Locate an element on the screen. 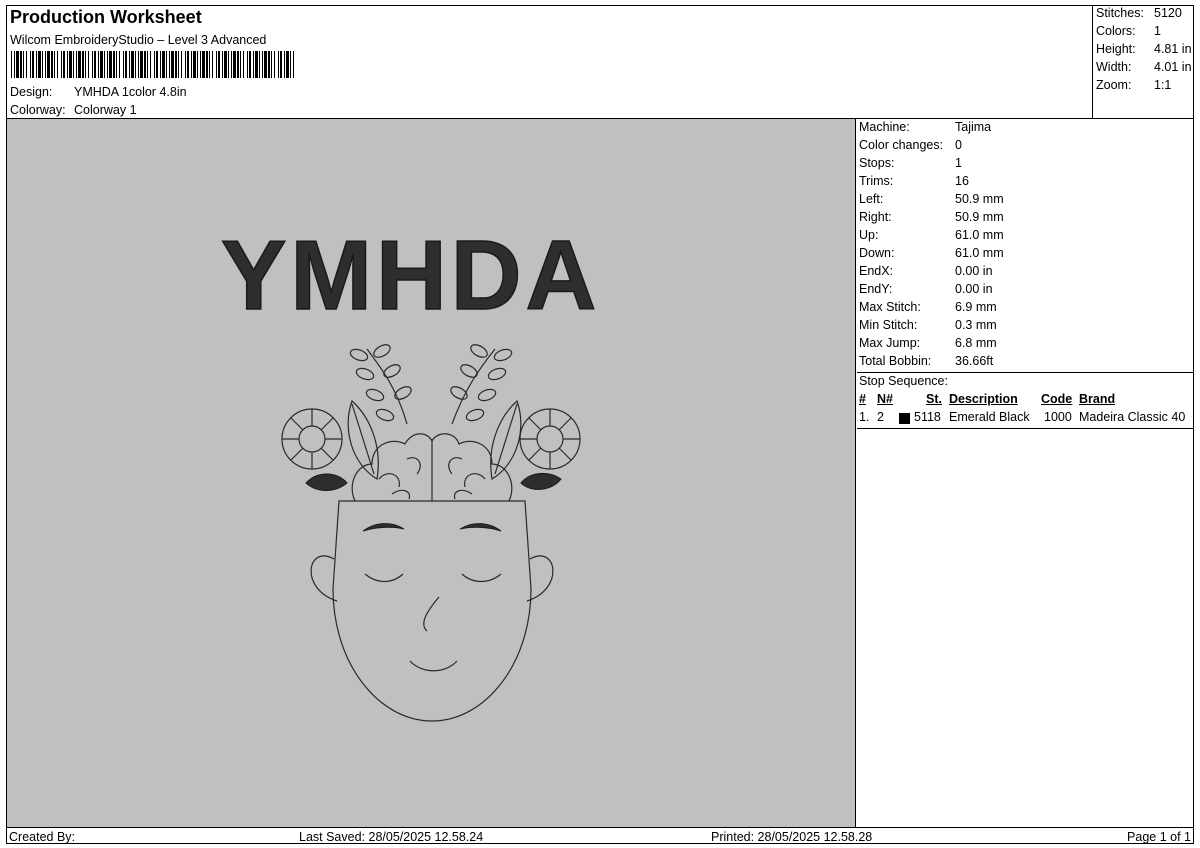  stat-row: Height: 4.81 in is located at coordinates (1144, 49).